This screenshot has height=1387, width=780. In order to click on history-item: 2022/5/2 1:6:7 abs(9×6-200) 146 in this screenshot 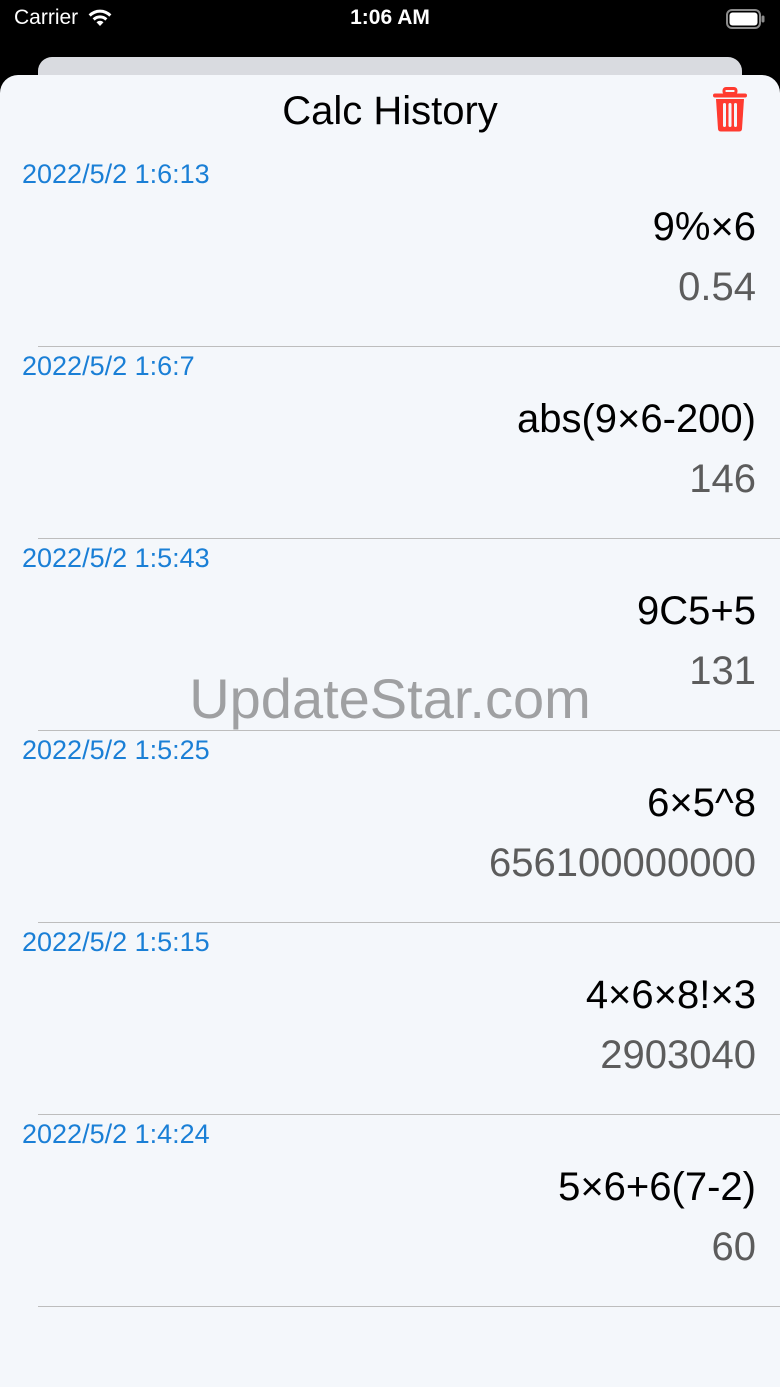, I will do `click(390, 443)`.